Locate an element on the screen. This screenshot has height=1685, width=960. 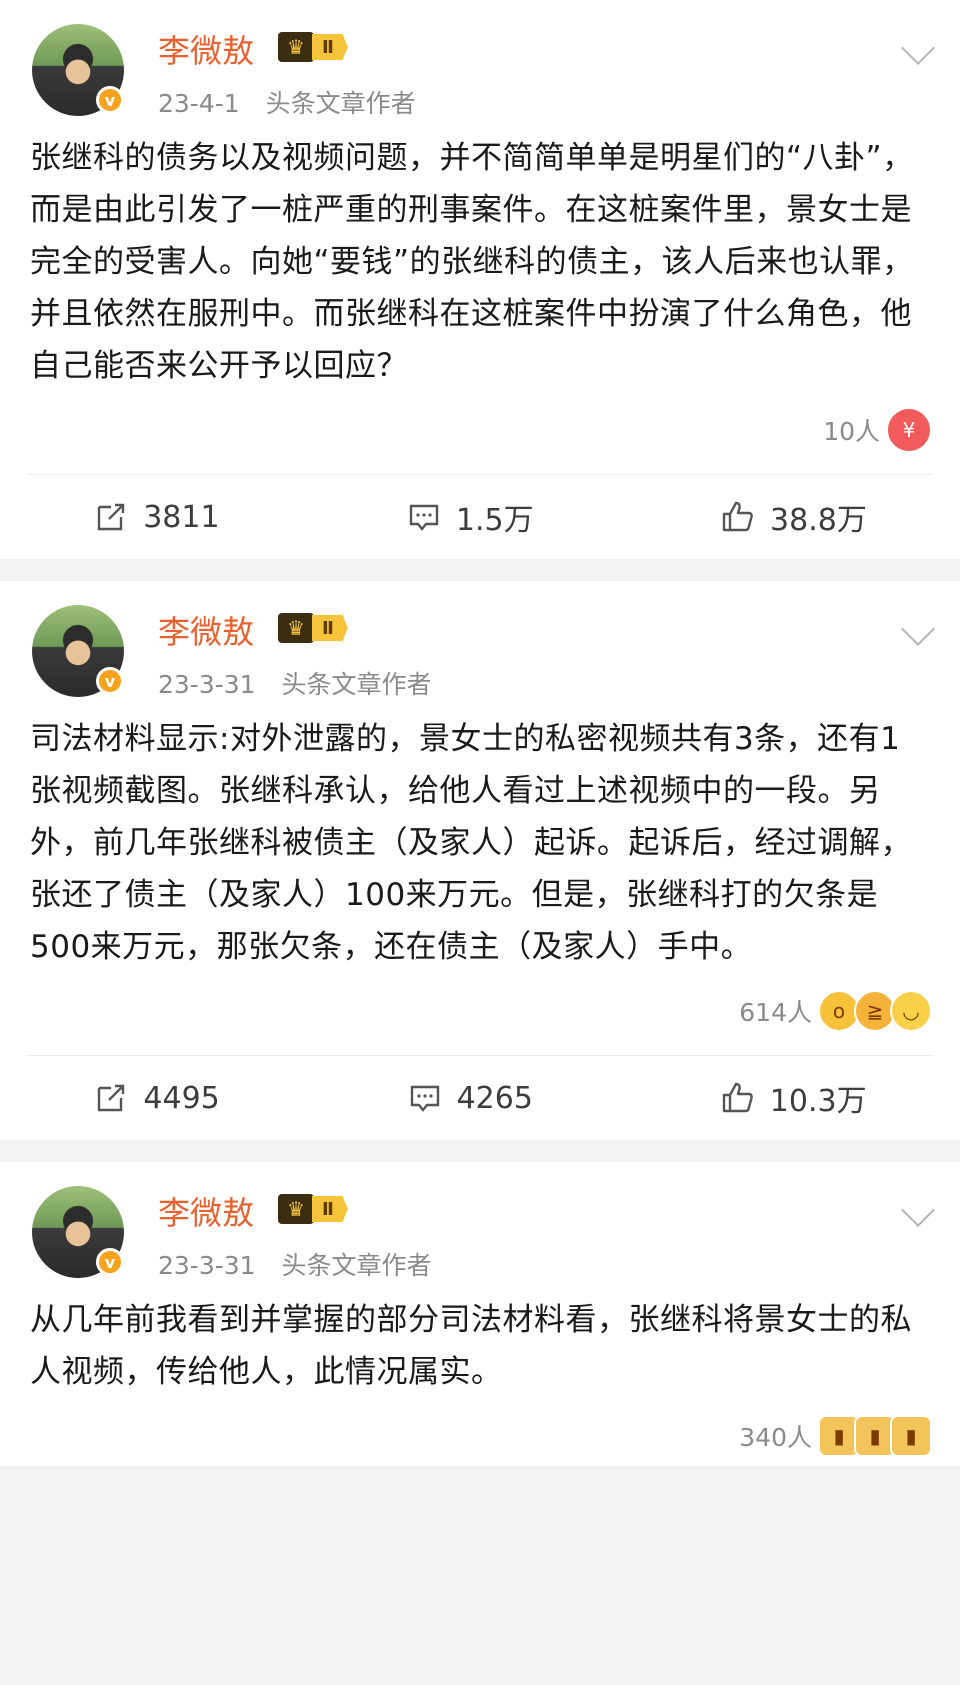
reactions-row: 10人 ¥ is located at coordinates (480, 426).